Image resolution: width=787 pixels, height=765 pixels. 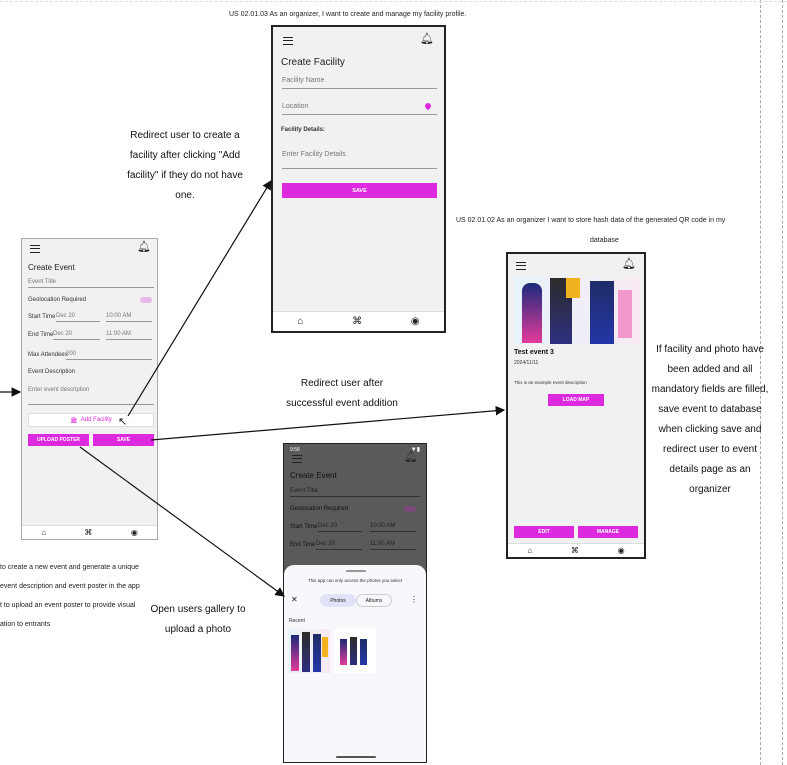 What do you see at coordinates (576, 400) in the screenshot?
I see `load-map-button: LOAD MAP` at bounding box center [576, 400].